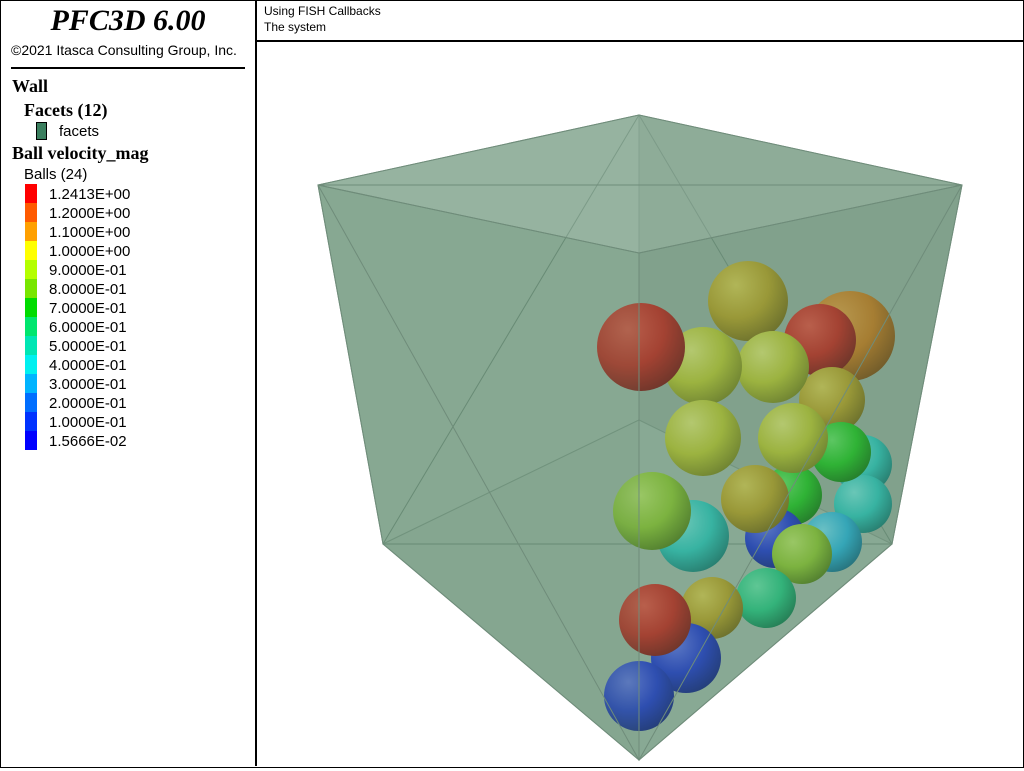 This screenshot has width=1024, height=771. Describe the element at coordinates (41, 131) in the screenshot. I see `facets-color-swatch` at that location.